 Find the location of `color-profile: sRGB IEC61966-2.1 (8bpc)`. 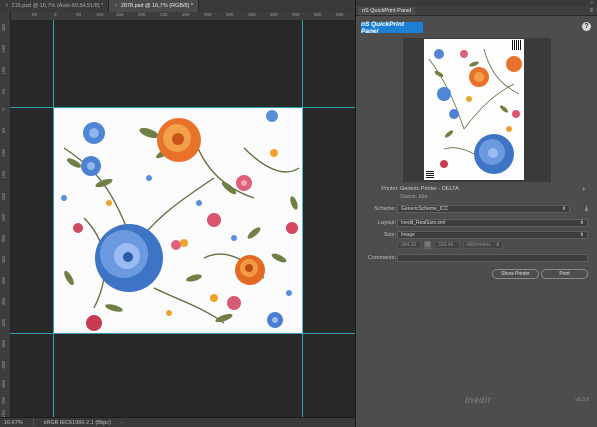

color-profile: sRGB IEC61966-2.1 (8bpc) is located at coordinates (77, 422).